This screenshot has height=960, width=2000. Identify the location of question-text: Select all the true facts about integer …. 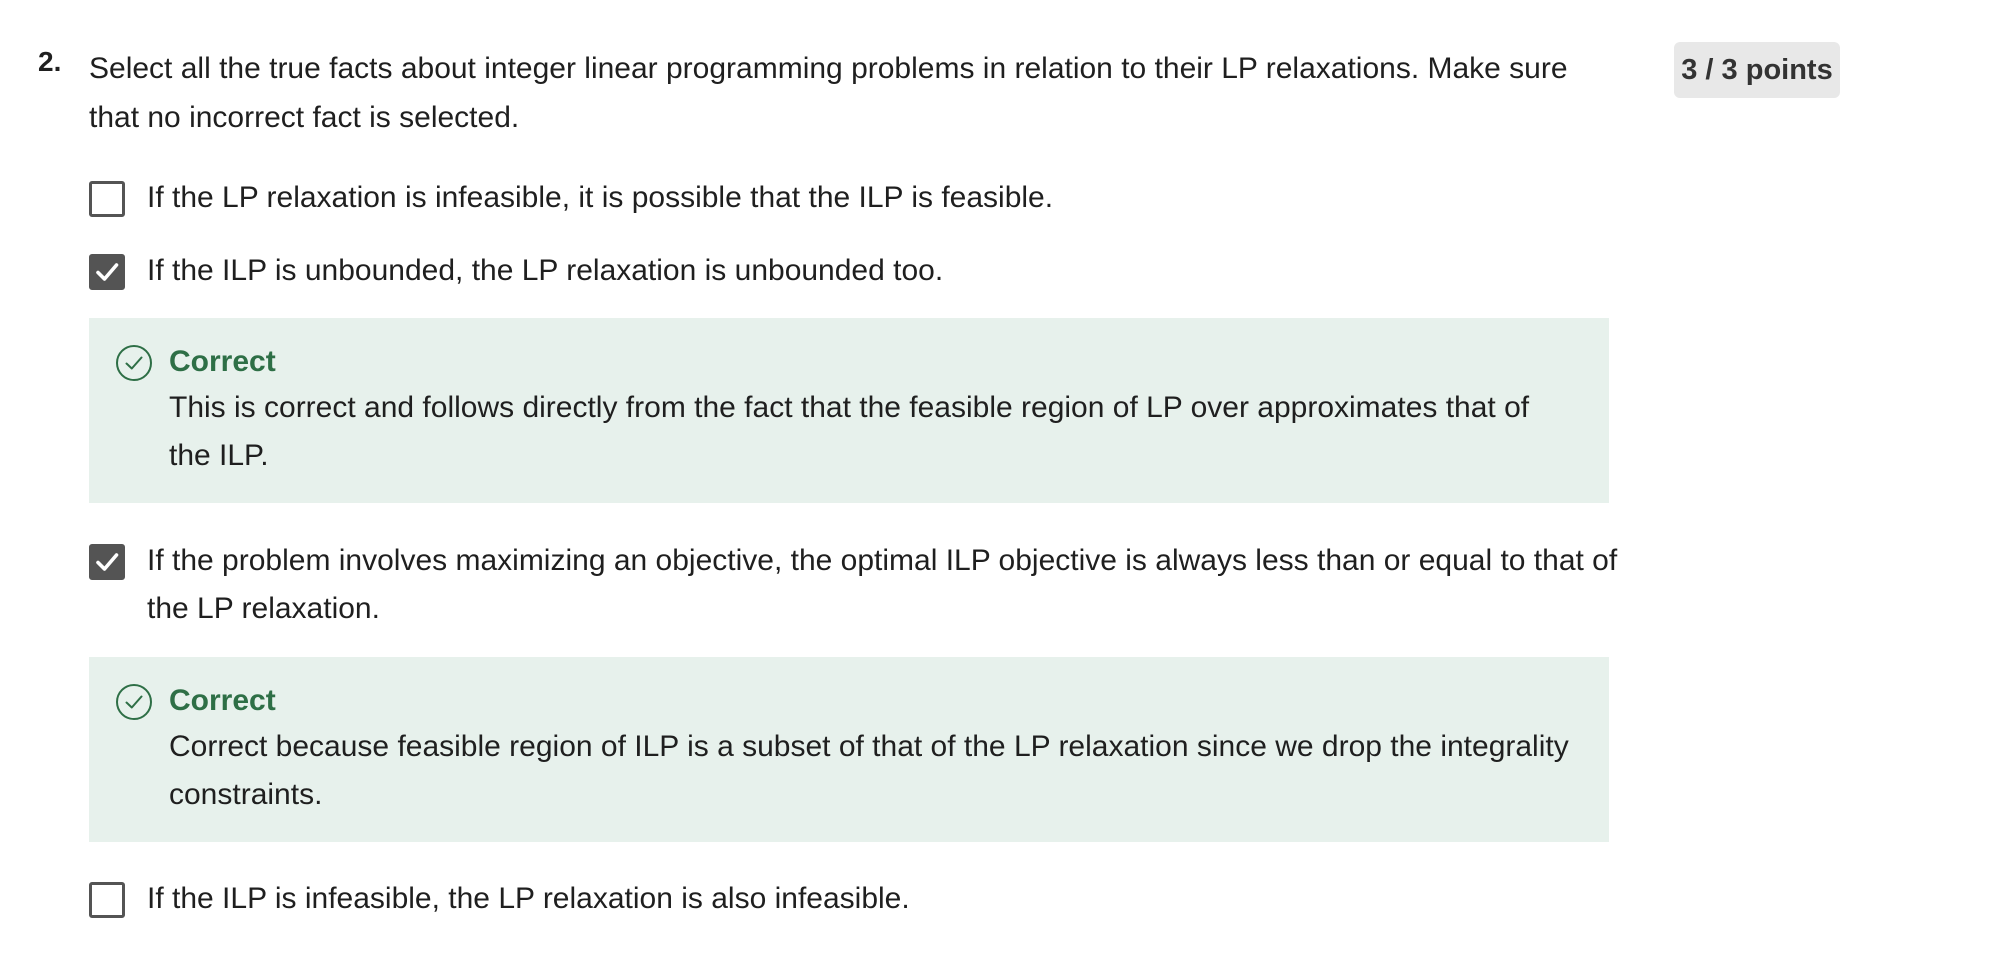
(828, 93).